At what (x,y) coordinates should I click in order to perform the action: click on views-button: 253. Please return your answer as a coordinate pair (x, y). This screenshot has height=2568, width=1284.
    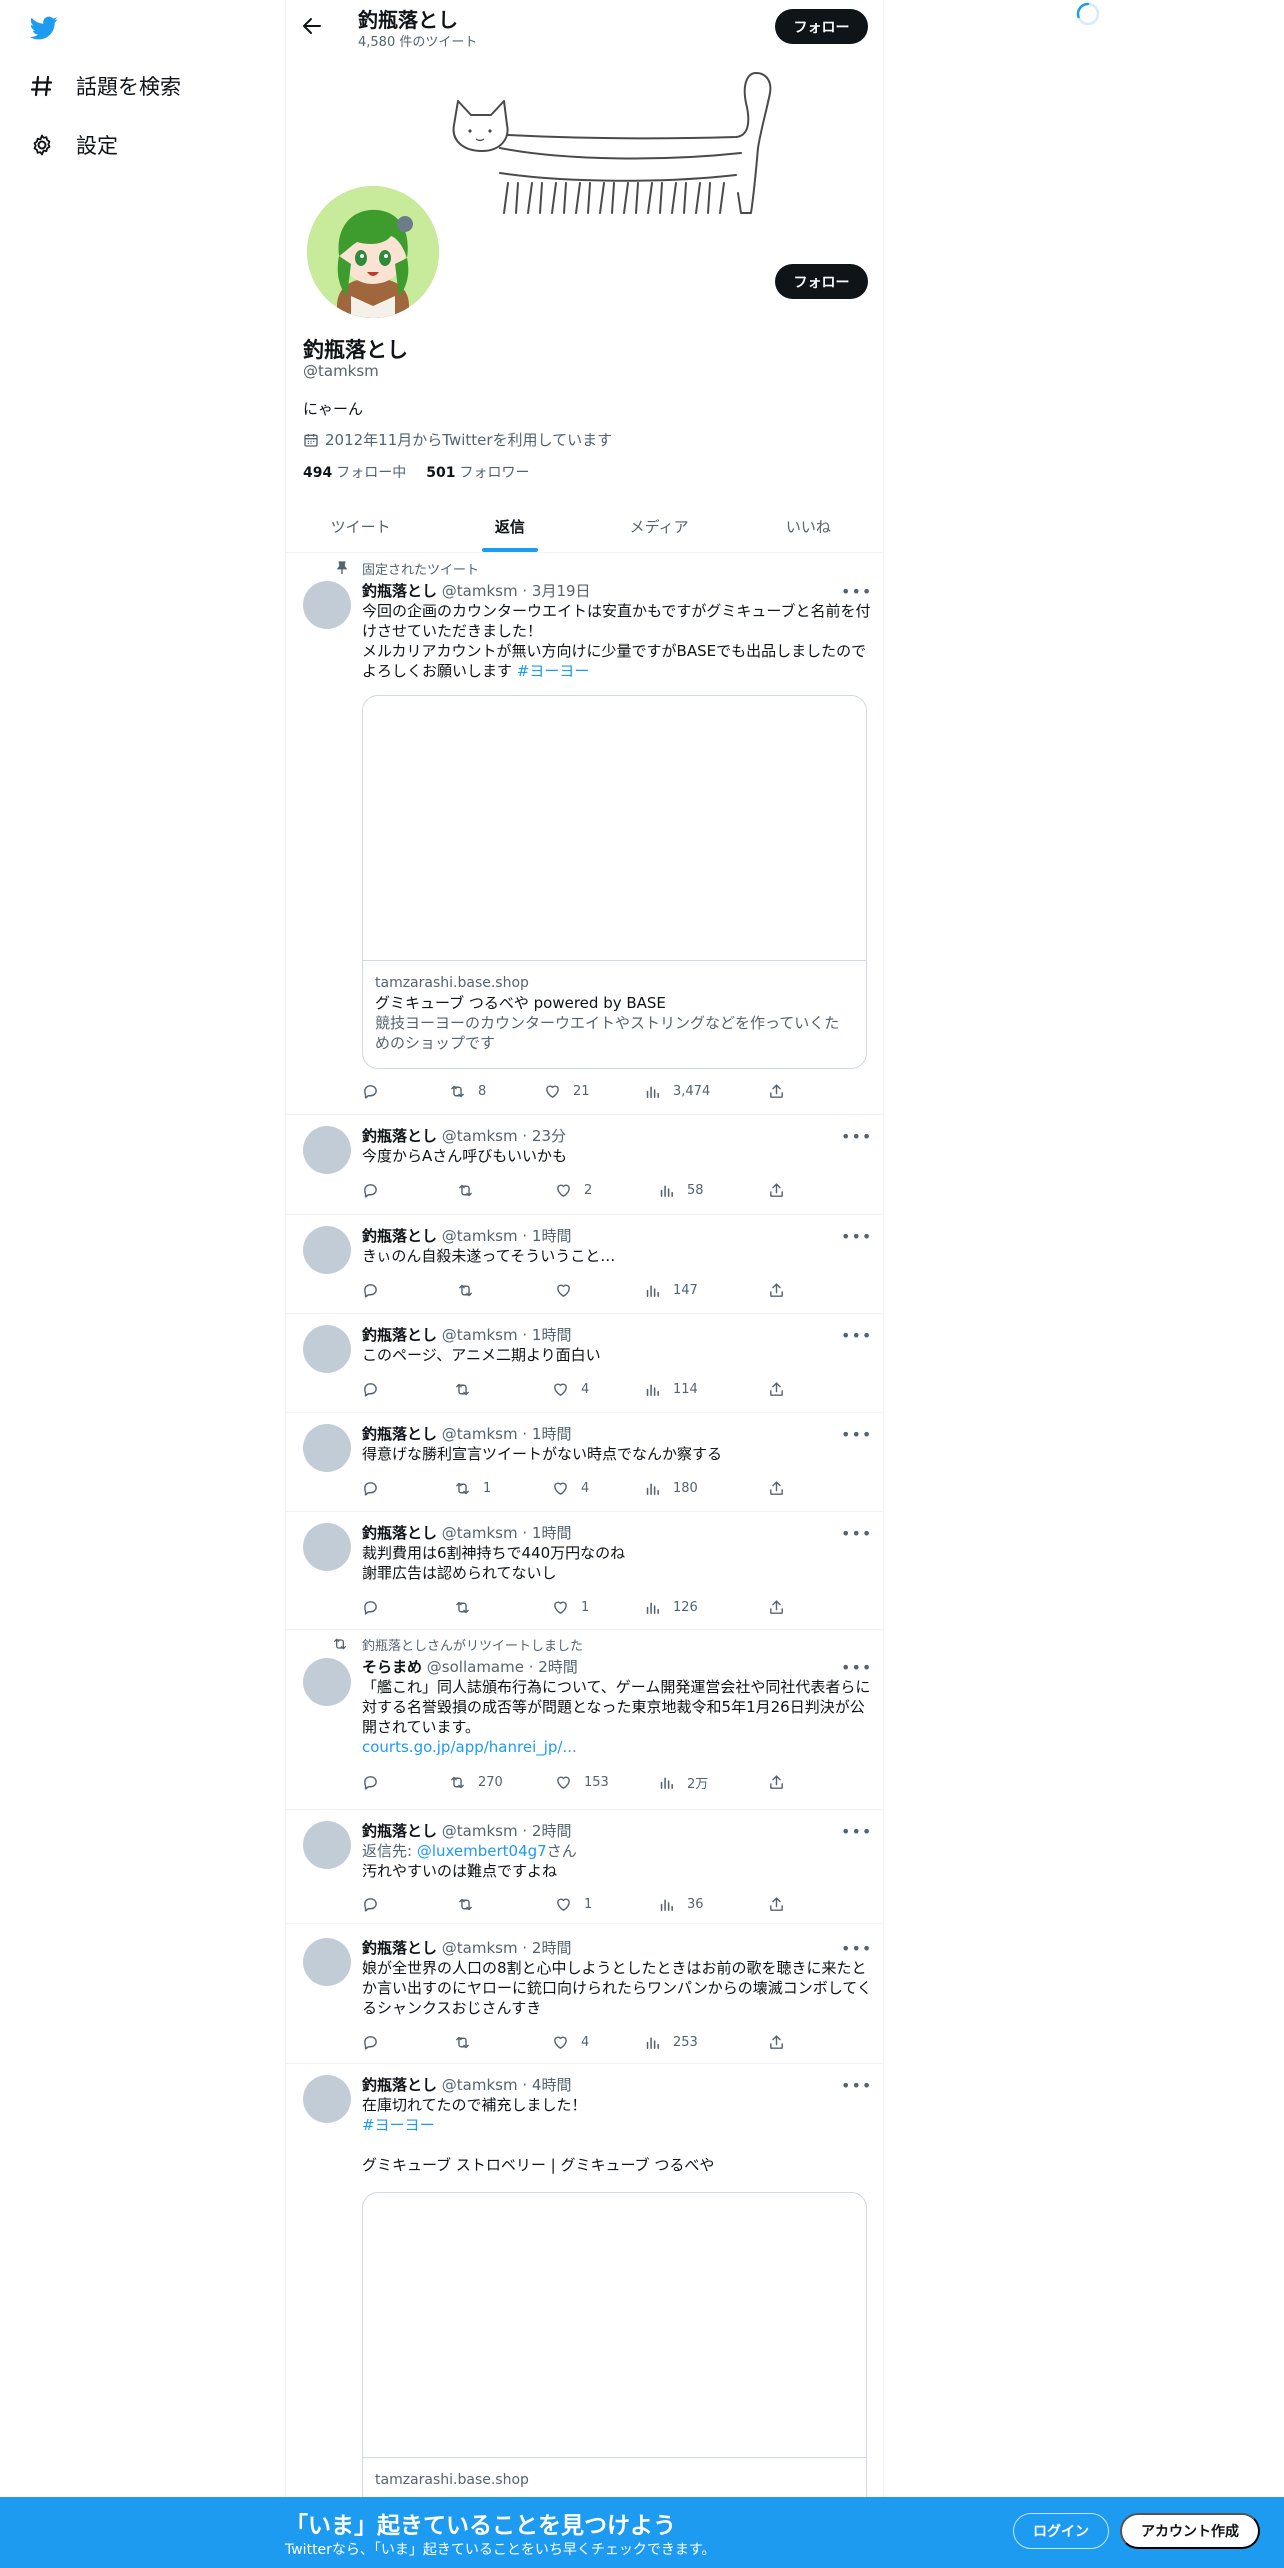
    Looking at the image, I should click on (671, 2042).